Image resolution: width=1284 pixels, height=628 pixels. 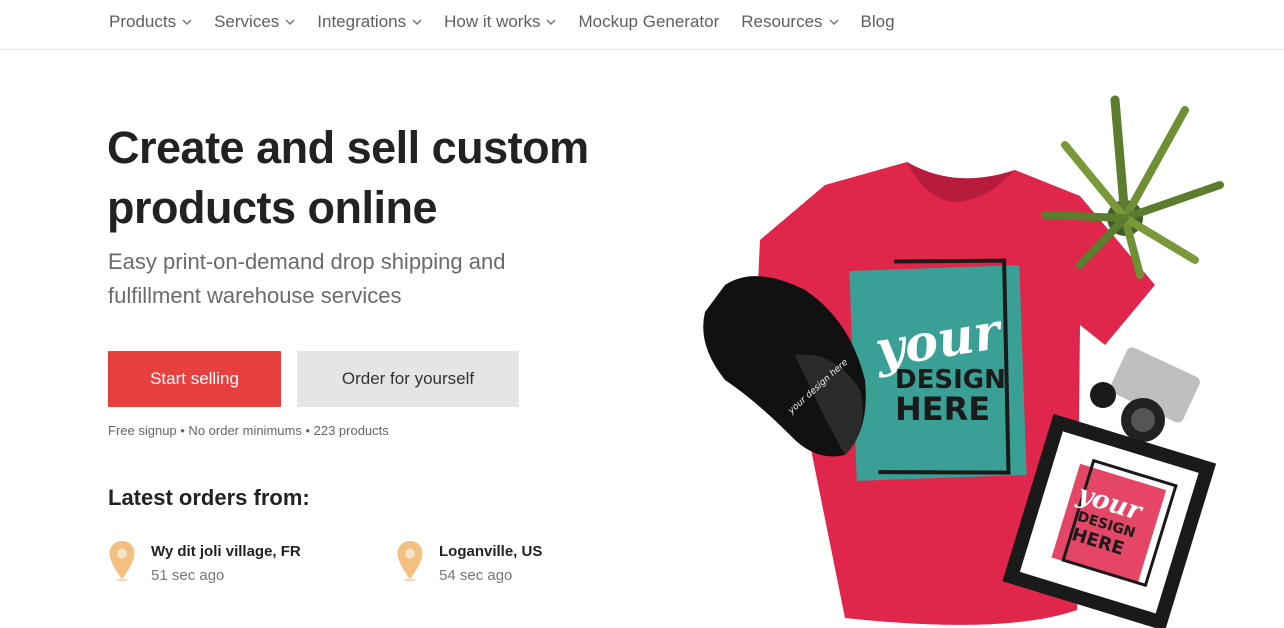 What do you see at coordinates (272, 207) in the screenshot?
I see `hero-title-line-2: products online` at bounding box center [272, 207].